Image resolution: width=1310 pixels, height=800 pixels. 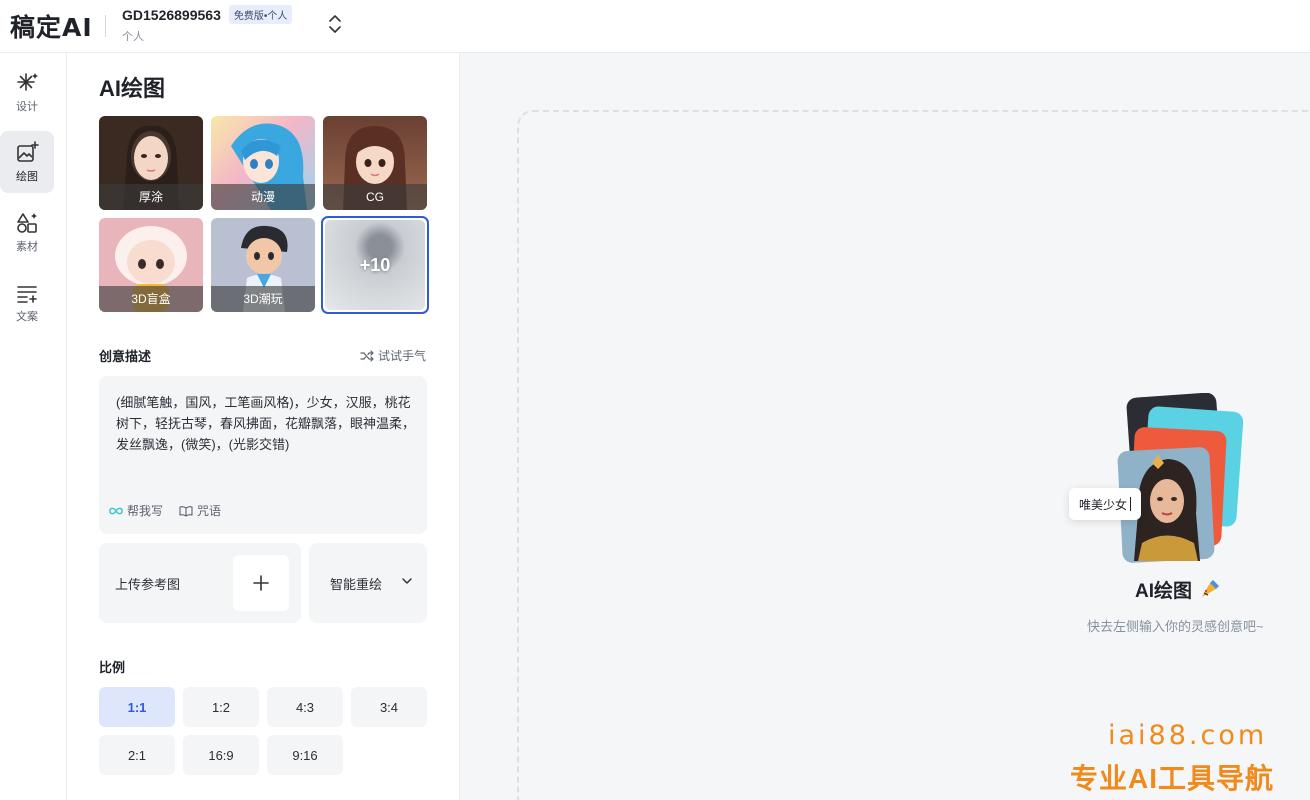 I want to click on text-lines-icon, so click(x=27, y=294).